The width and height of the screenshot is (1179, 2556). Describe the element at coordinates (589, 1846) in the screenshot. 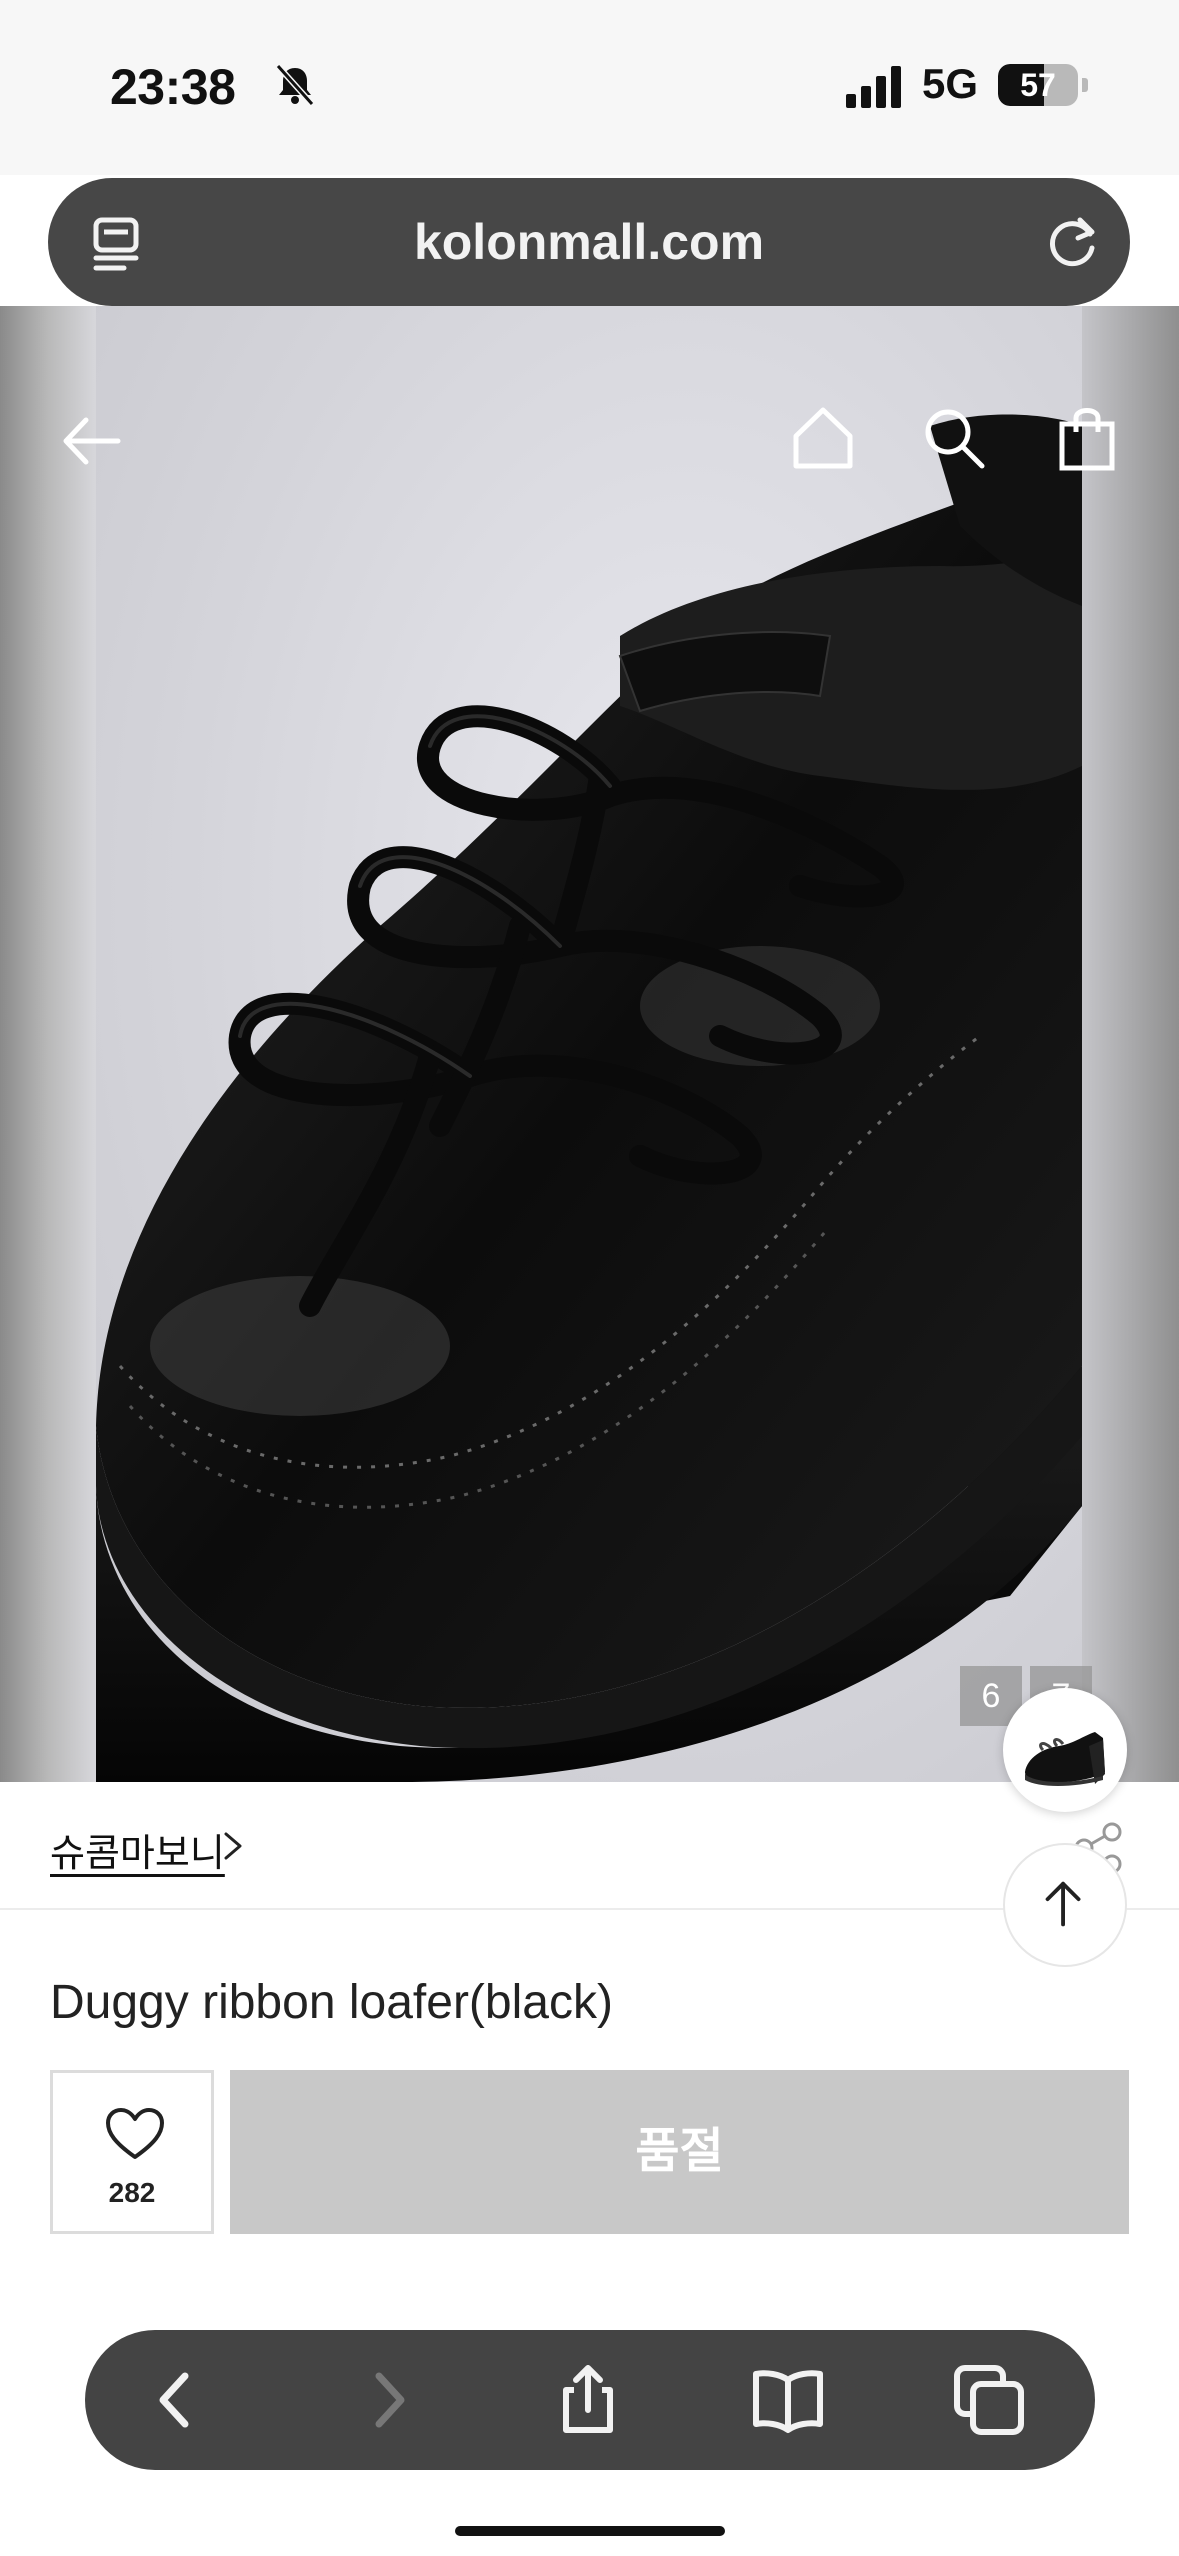

I see `brand-row: 슈콤마보니` at that location.